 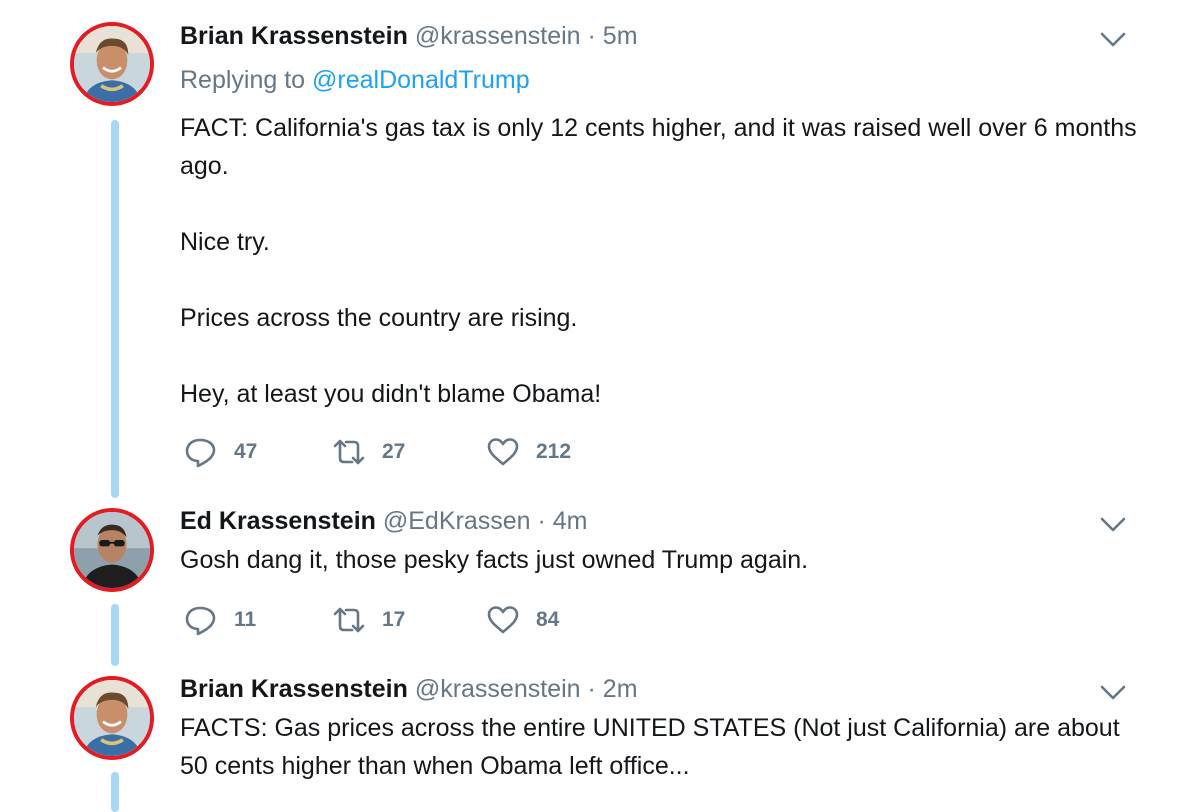 I want to click on replying-label: Replying to, so click(x=243, y=80).